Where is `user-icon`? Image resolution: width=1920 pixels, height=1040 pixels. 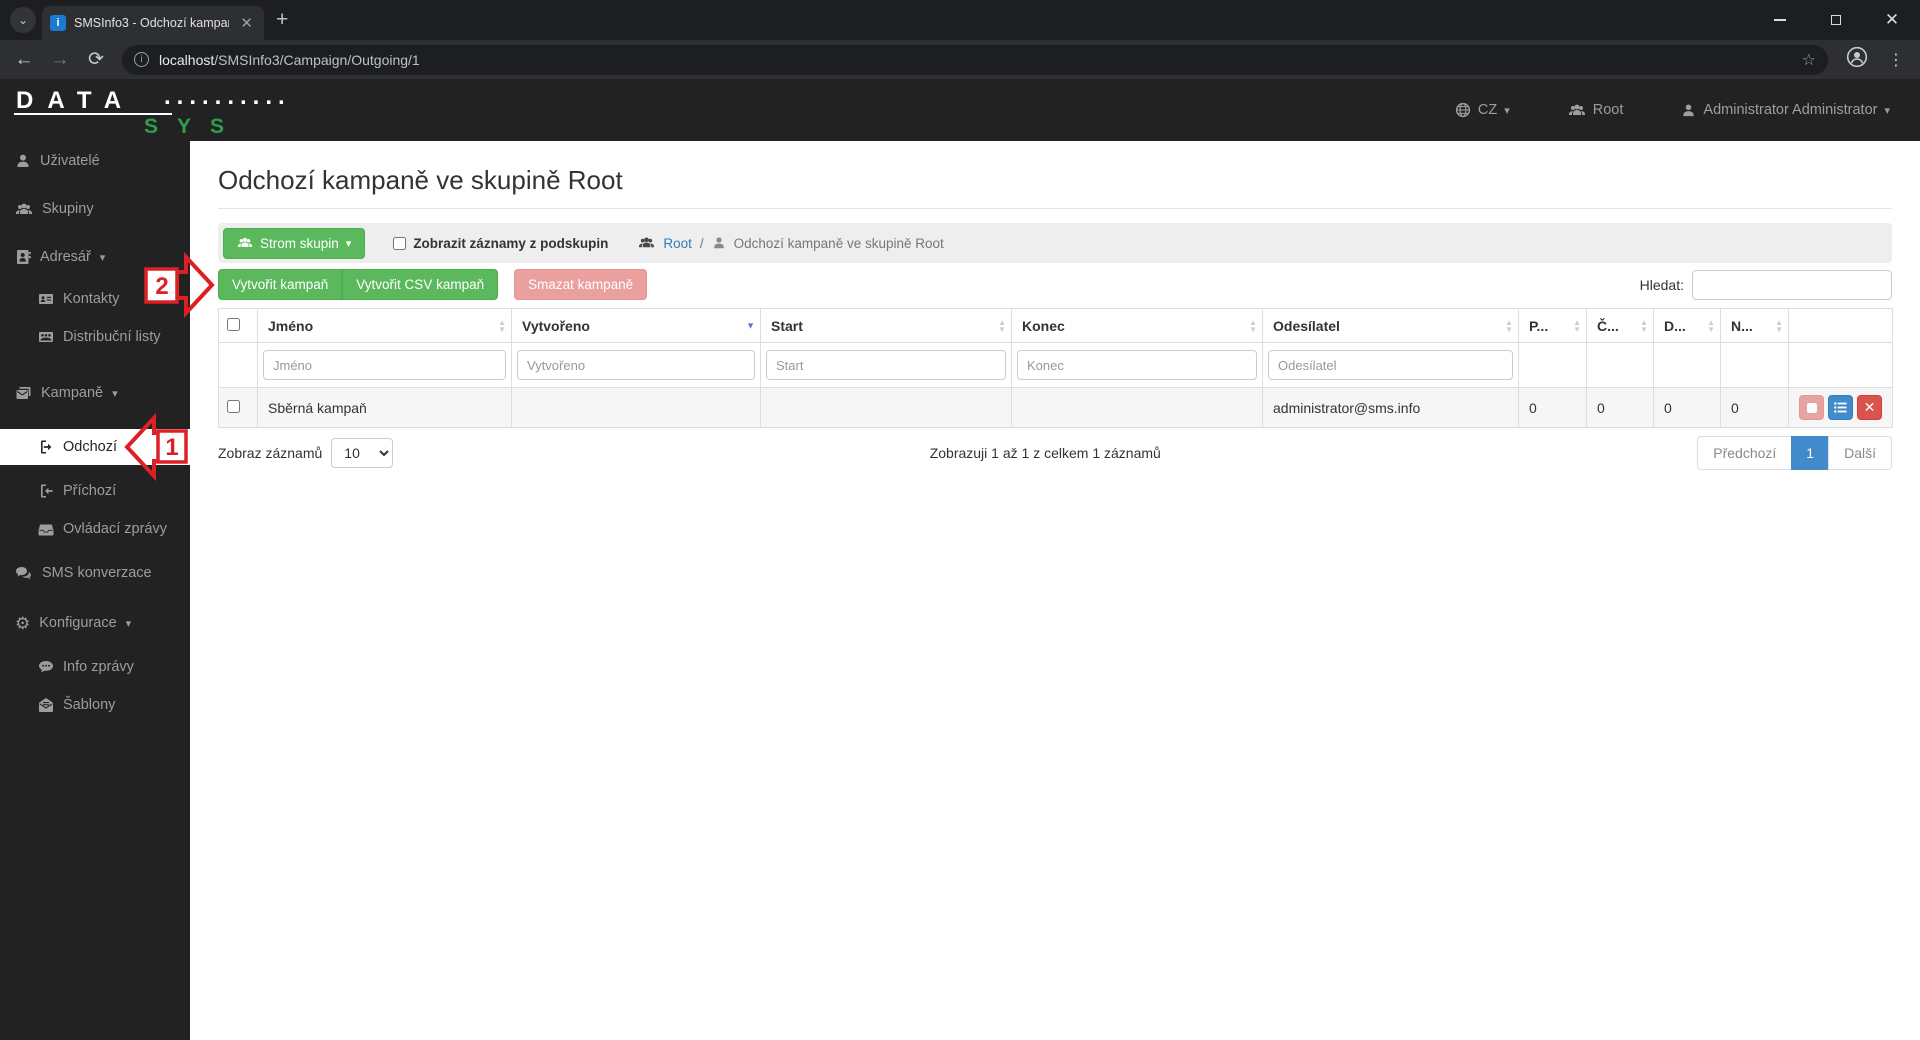
user-icon is located at coordinates (718, 243).